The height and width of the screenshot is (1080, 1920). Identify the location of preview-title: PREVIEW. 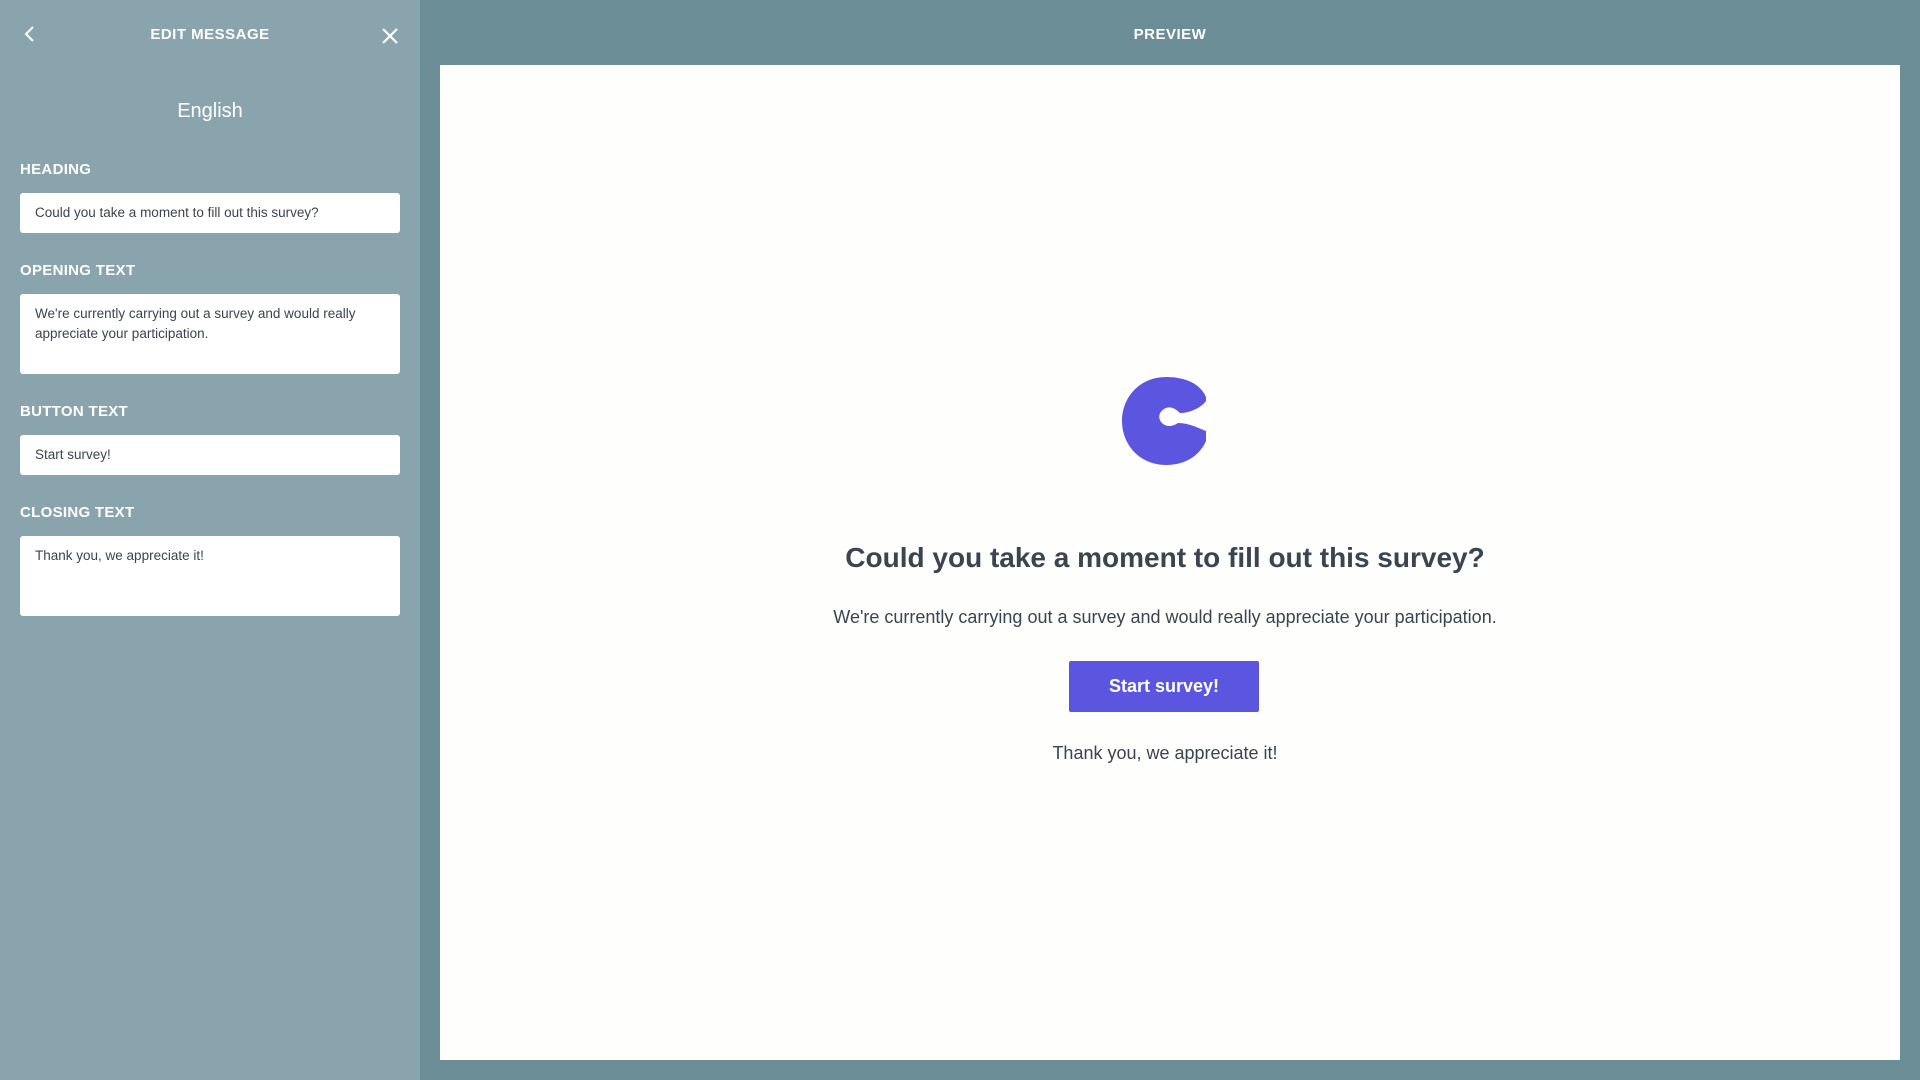
(1170, 34).